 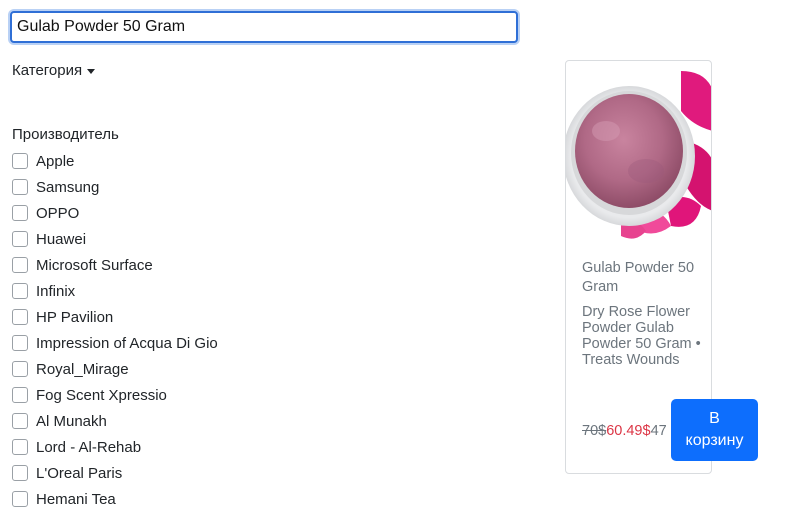 What do you see at coordinates (94, 265) in the screenshot?
I see `brand-label: Microsoft Surface` at bounding box center [94, 265].